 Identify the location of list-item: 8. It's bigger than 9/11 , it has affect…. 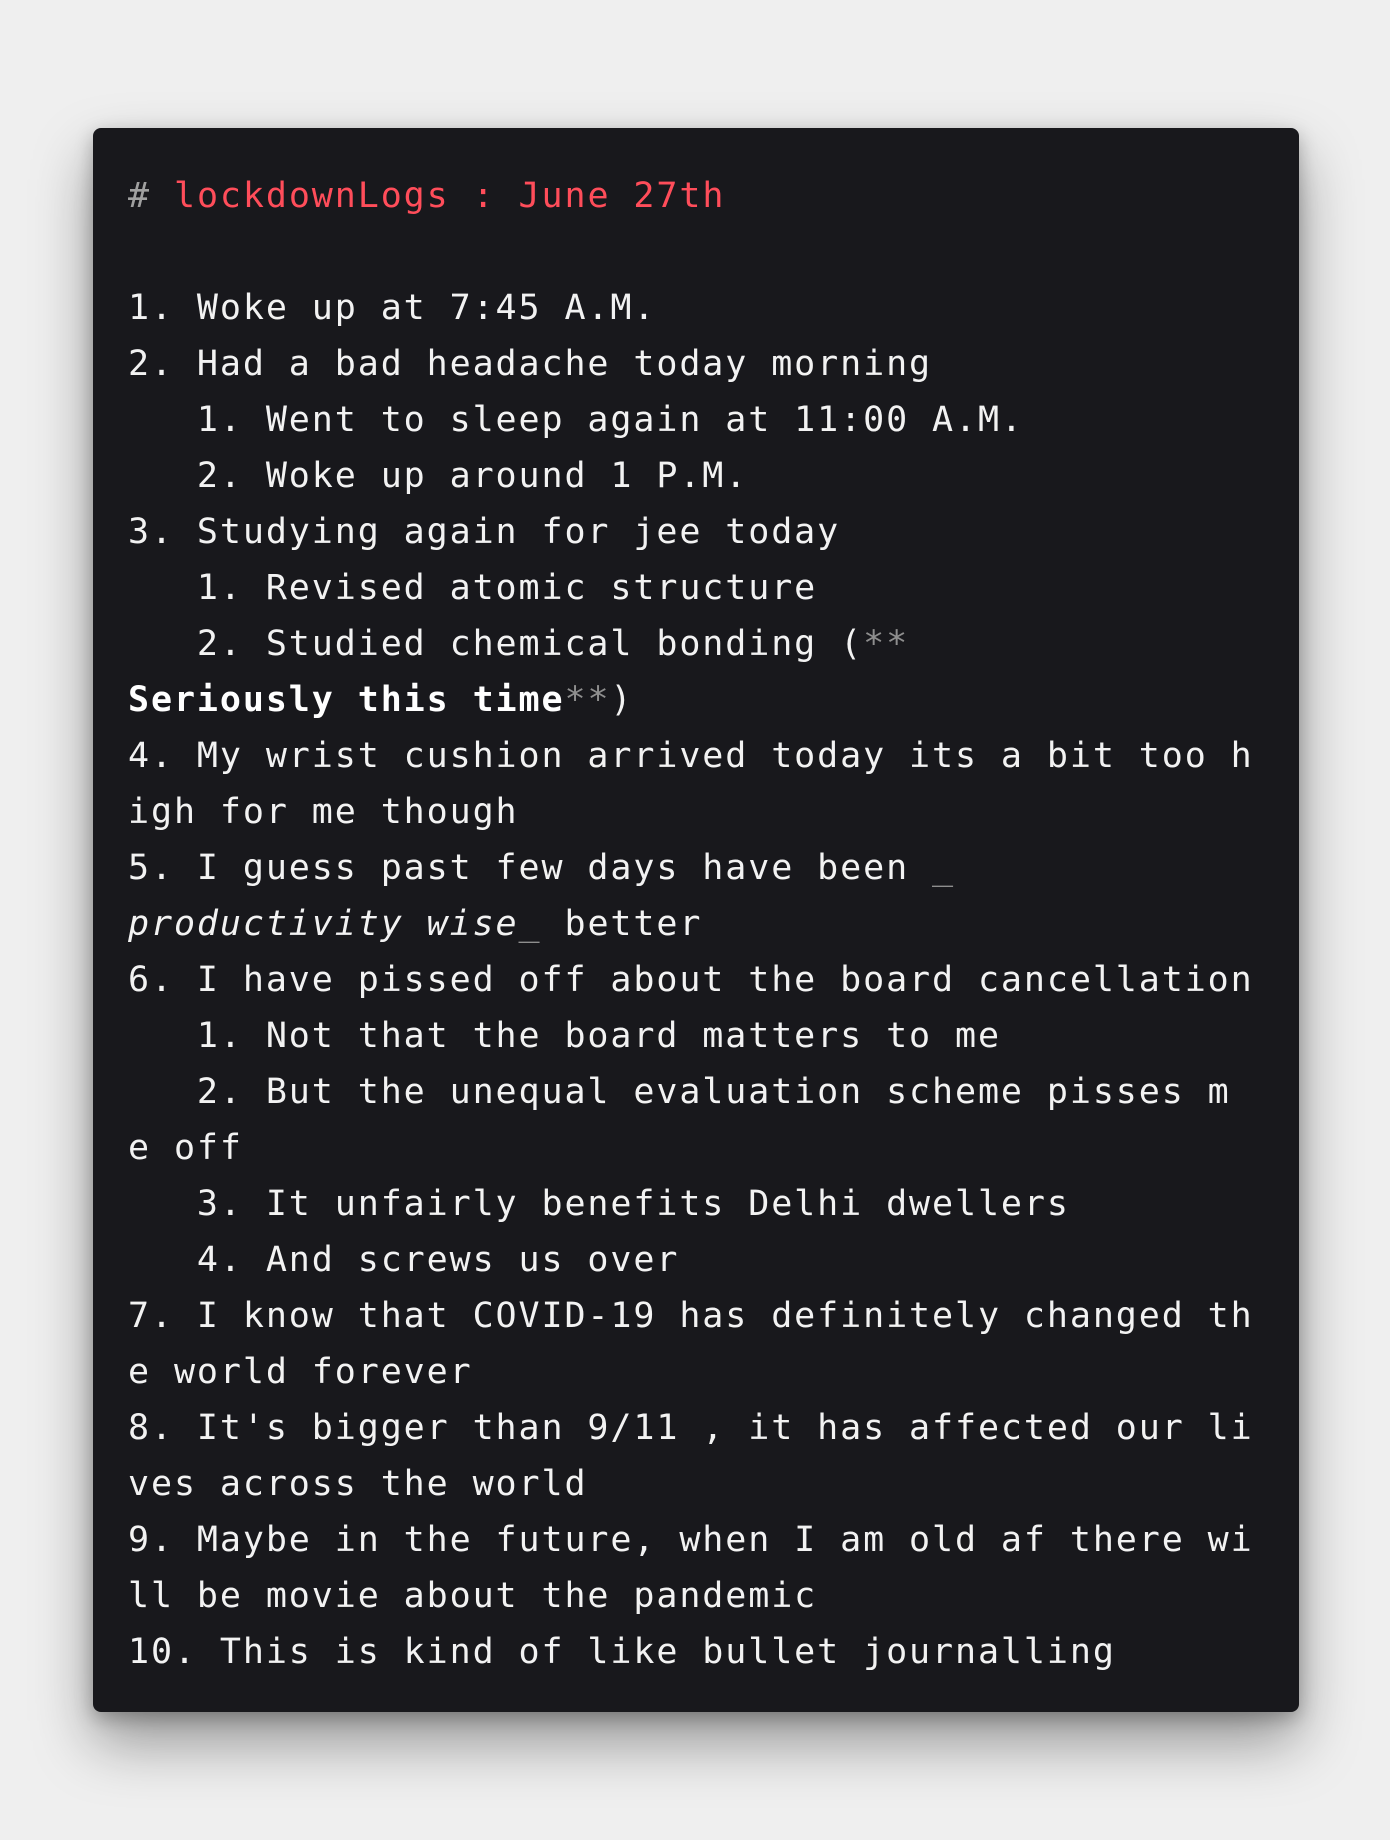
(691, 1428).